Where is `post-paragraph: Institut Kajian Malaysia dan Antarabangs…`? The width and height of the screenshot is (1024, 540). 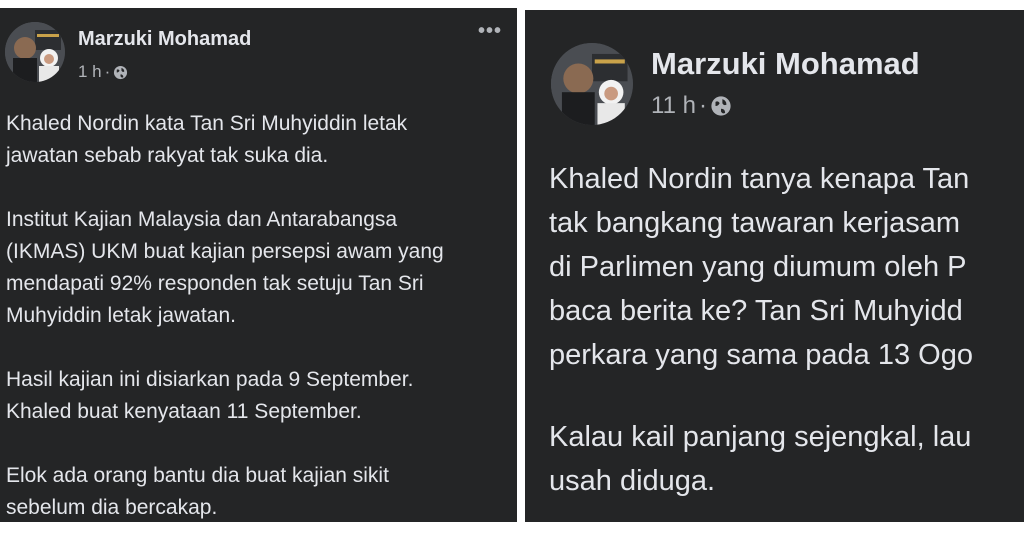
post-paragraph: Institut Kajian Malaysia dan Antarabangs… is located at coordinates (225, 267).